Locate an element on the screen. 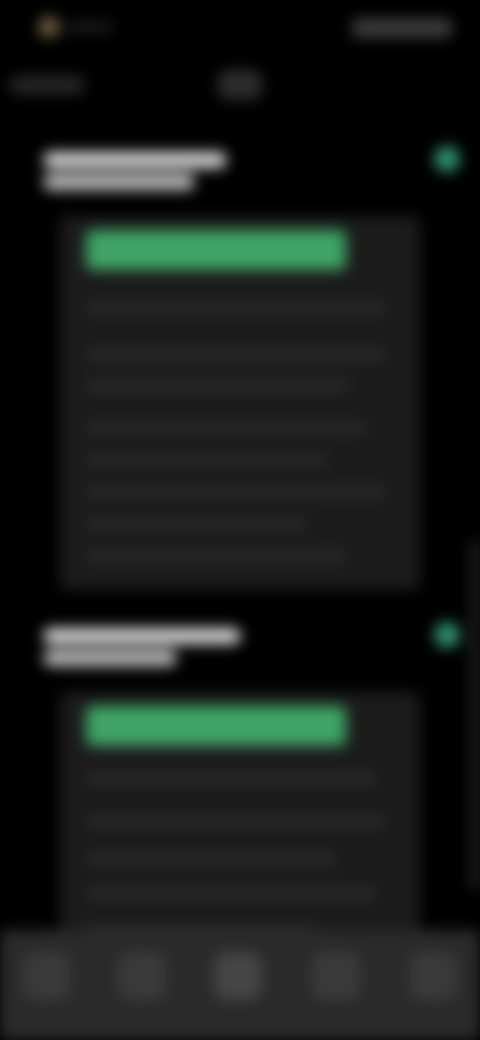 The image size is (480, 1040). top-bar-left-control is located at coordinates (47, 85).